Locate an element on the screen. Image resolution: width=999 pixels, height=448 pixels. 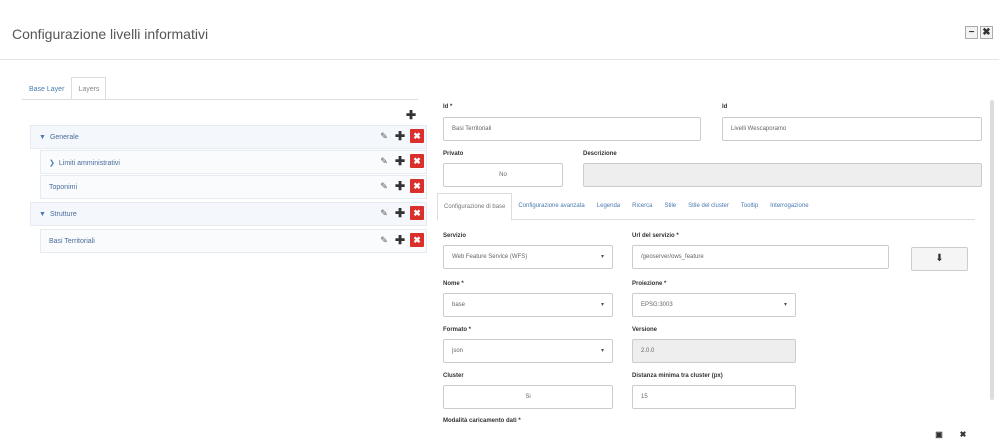
distanza-label: Distanza minima tra cluster (px) is located at coordinates (677, 376).